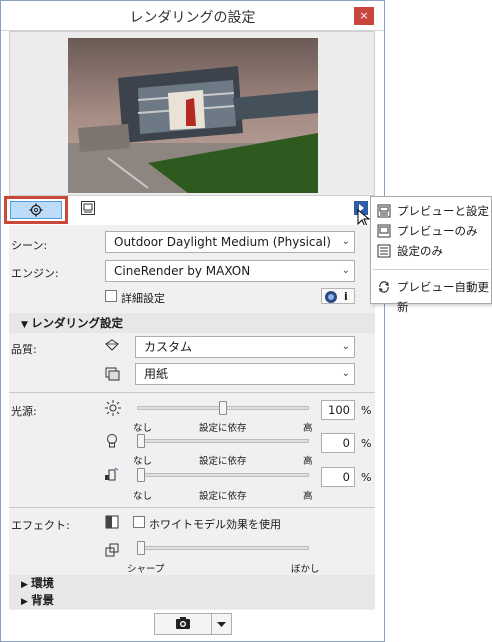  Describe the element at coordinates (366, 410) in the screenshot. I see `sun-unit: %` at that location.